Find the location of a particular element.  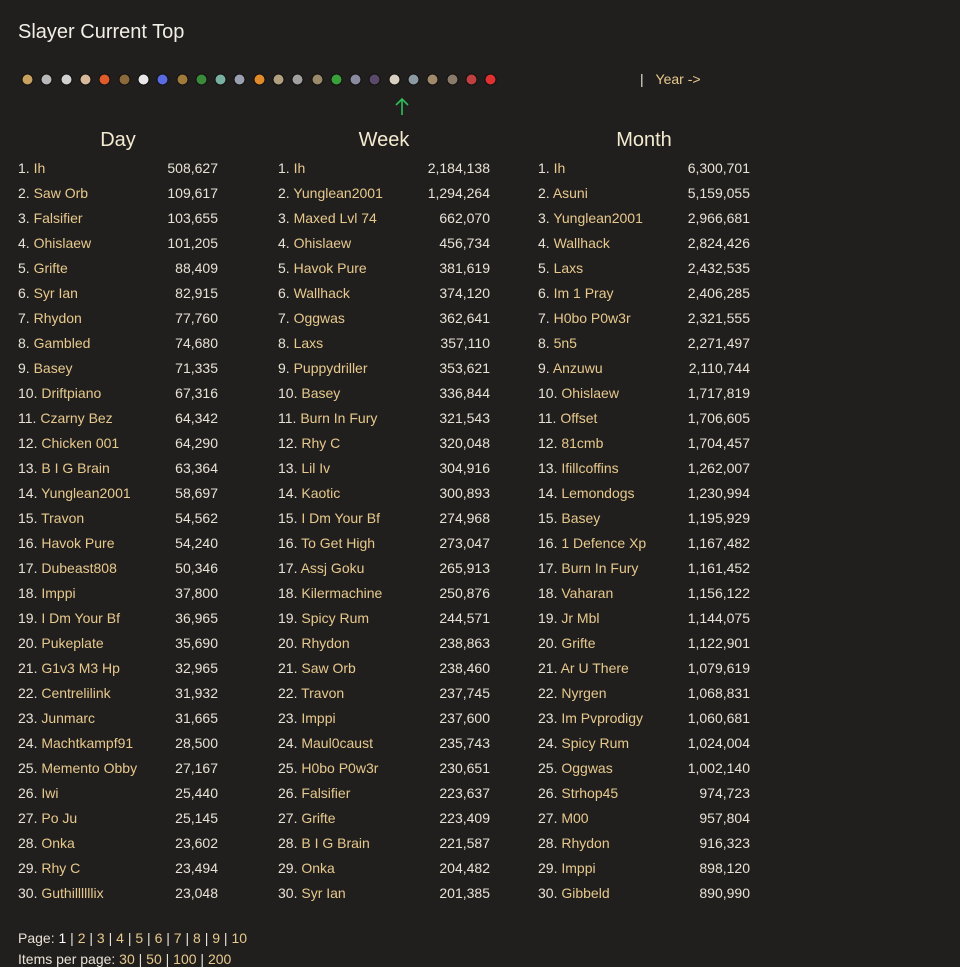

player-name-link: 81cmb is located at coordinates (582, 443).